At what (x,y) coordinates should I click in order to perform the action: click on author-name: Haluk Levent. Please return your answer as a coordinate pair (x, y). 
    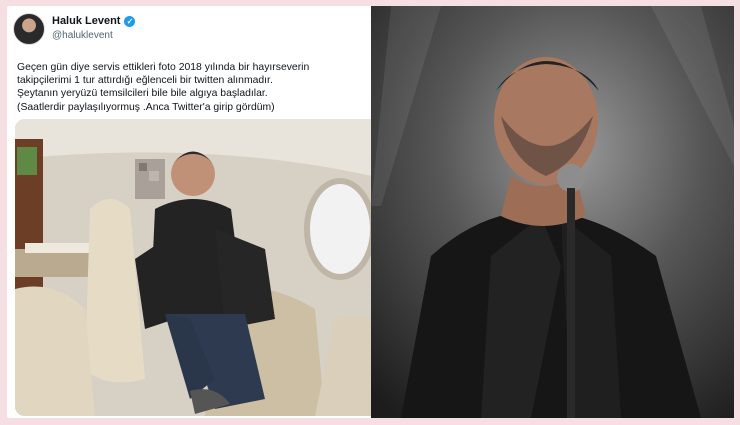
    Looking at the image, I should click on (86, 21).